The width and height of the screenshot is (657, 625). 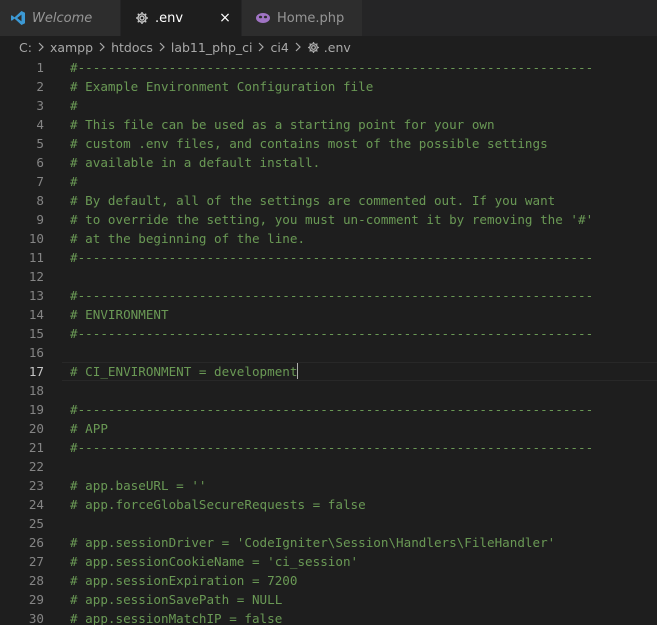 What do you see at coordinates (184, 580) in the screenshot?
I see `code-text: # app.sessionExpiration = 7200` at bounding box center [184, 580].